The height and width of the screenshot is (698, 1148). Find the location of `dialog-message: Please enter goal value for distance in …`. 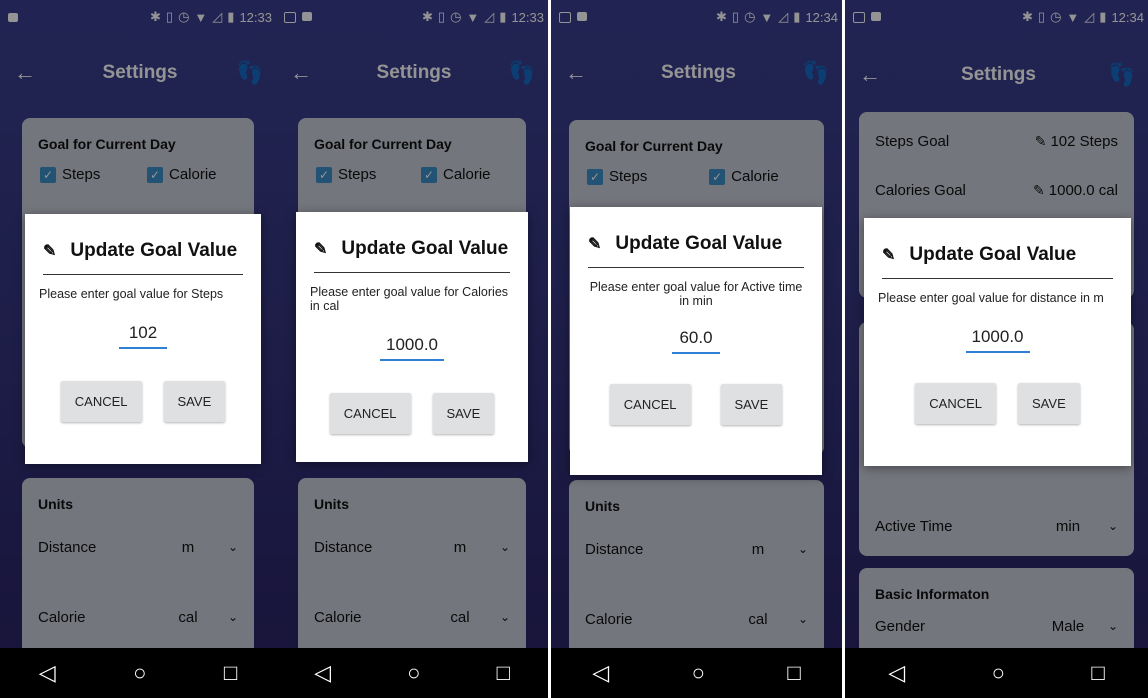

dialog-message: Please enter goal value for distance in … is located at coordinates (991, 298).